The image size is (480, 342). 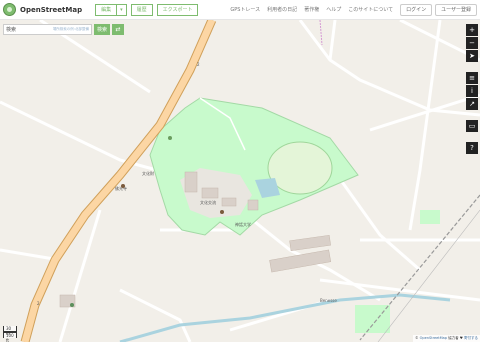 I want to click on zoom-out-button: −, so click(x=472, y=43).